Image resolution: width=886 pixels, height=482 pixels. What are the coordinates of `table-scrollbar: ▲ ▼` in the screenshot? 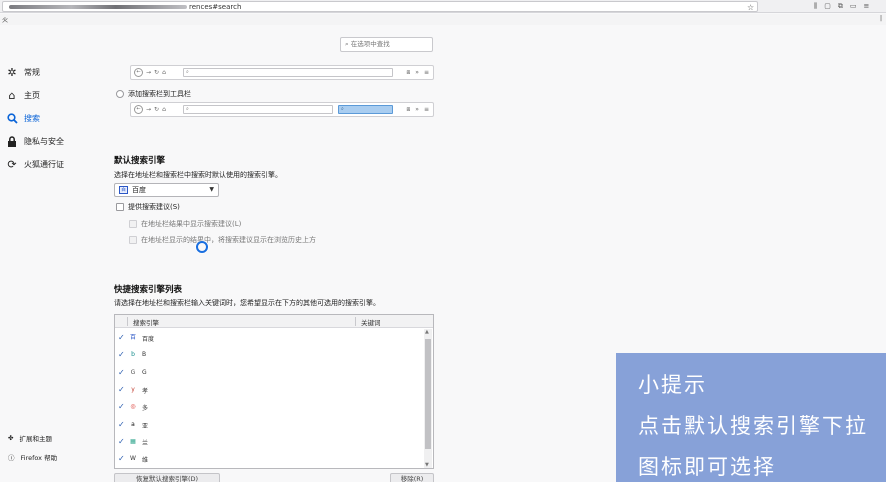 It's located at (428, 398).